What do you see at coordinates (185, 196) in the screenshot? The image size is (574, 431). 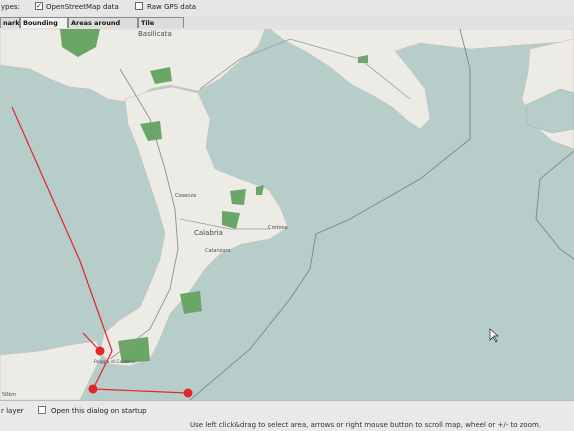 I see `label-cosenza: Cosenza` at bounding box center [185, 196].